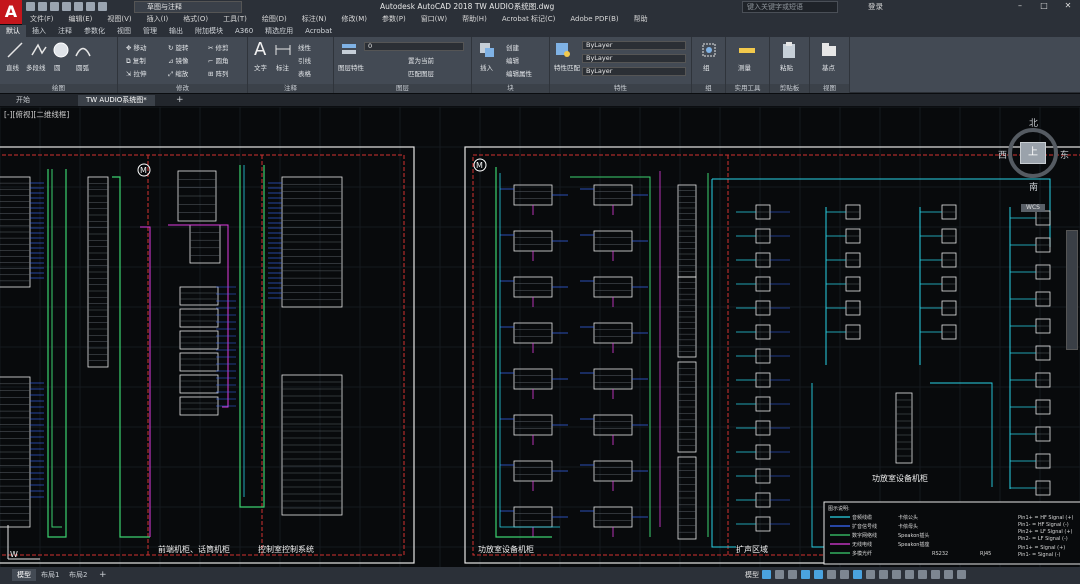  What do you see at coordinates (39, 31) in the screenshot?
I see `tab-insert: 插入` at bounding box center [39, 31].